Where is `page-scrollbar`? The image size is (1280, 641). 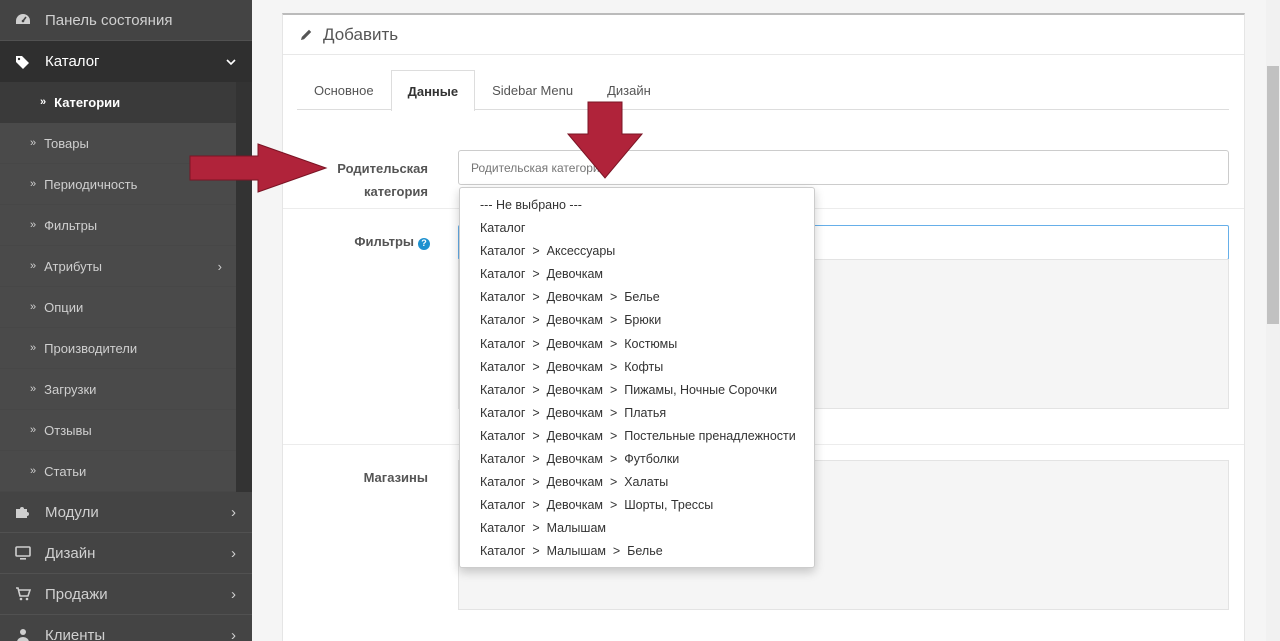
page-scrollbar is located at coordinates (1273, 320).